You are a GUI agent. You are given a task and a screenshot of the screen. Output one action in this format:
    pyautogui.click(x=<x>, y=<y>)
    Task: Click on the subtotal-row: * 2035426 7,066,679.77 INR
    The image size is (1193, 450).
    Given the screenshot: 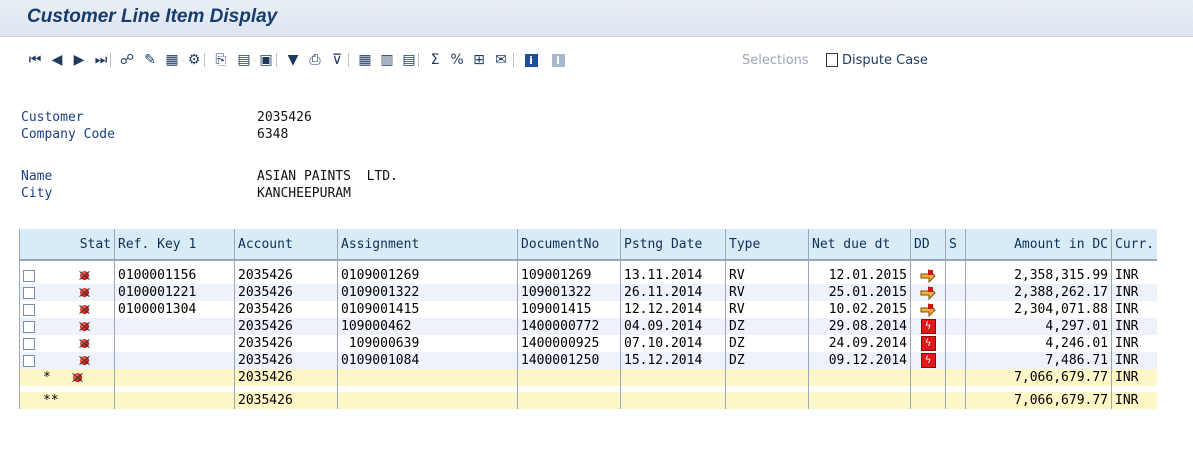 What is the action you would take?
    pyautogui.click(x=588, y=377)
    